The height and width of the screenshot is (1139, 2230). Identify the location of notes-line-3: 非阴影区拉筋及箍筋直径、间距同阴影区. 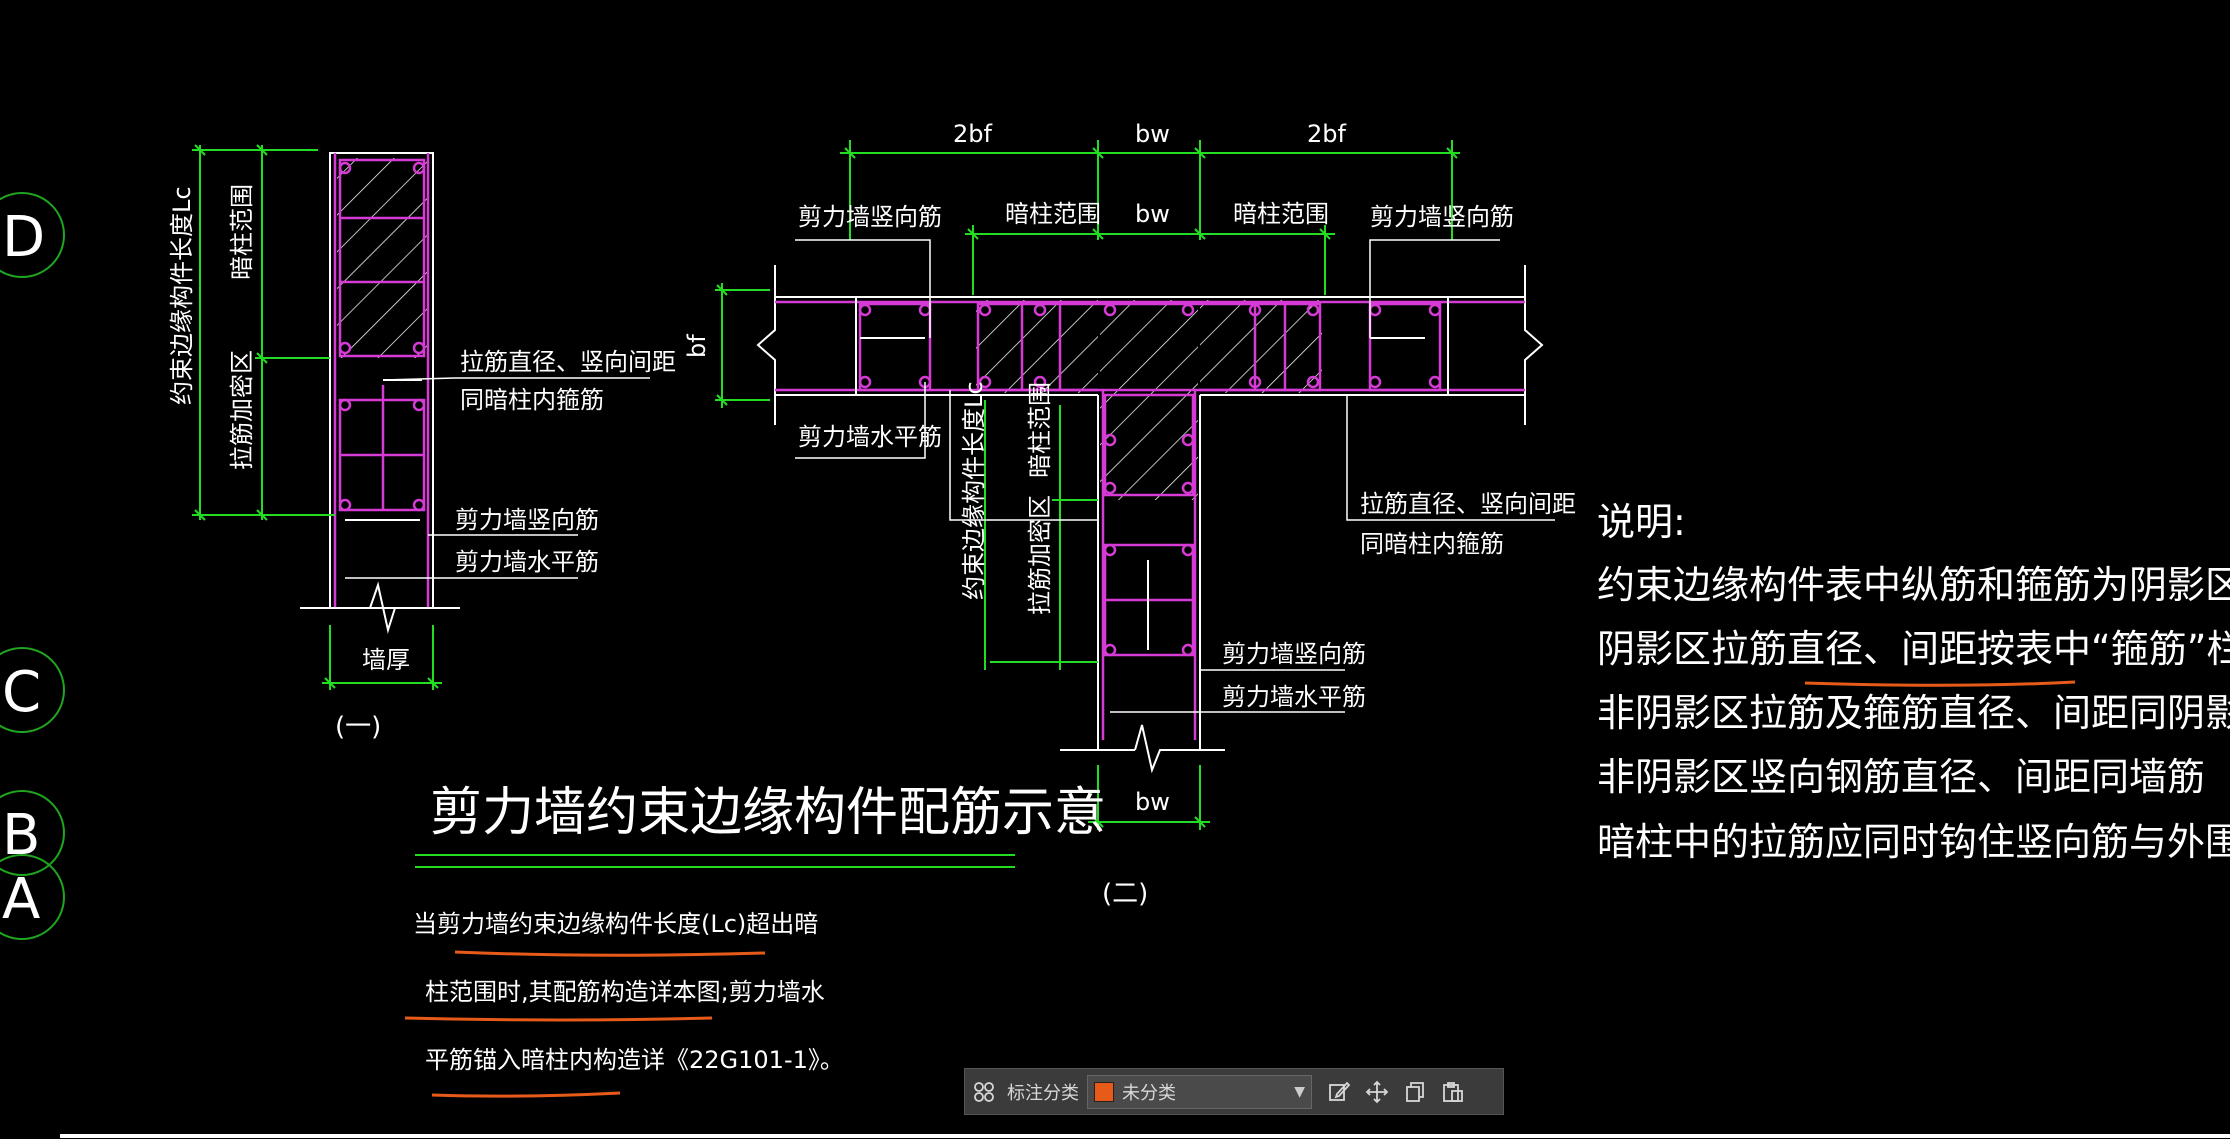
(1913, 713).